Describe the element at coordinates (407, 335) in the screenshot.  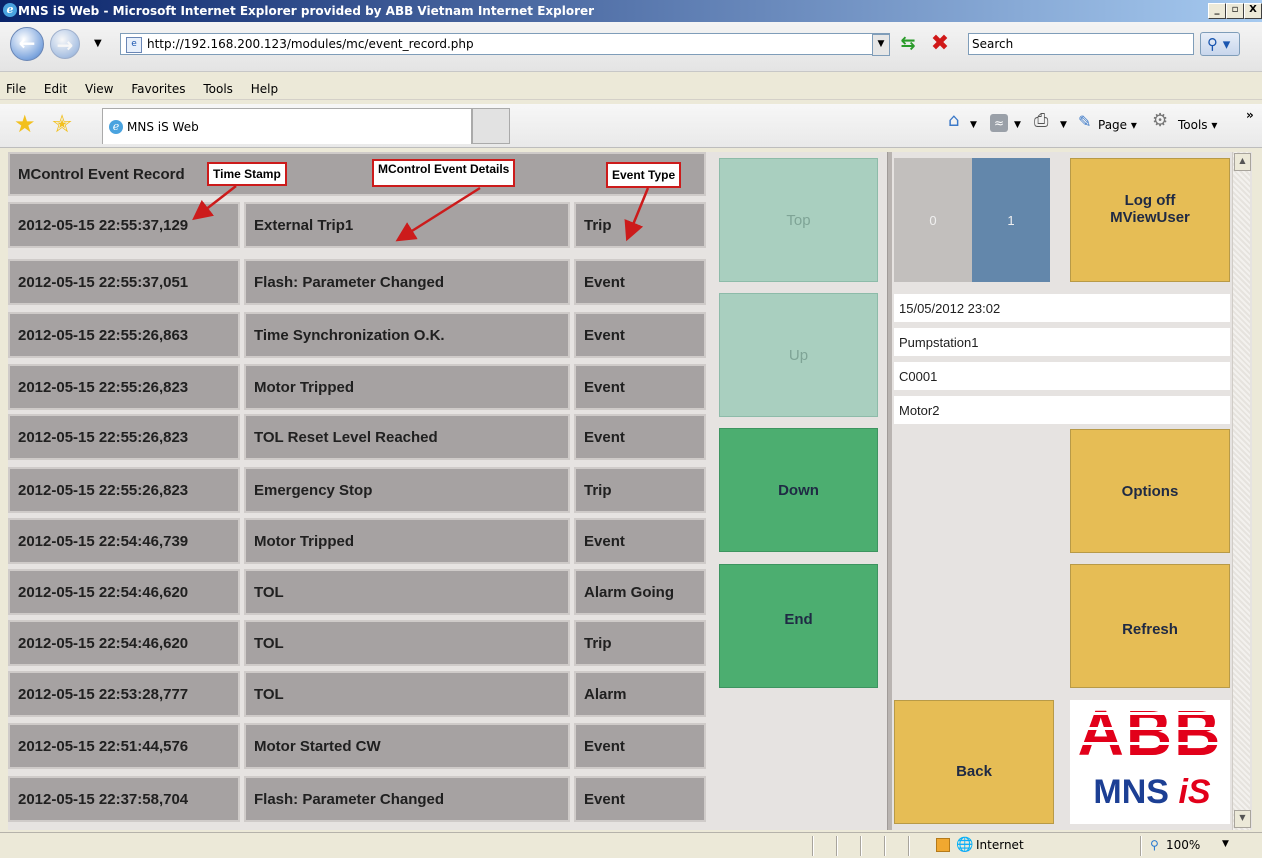
I see `event-details-cell: Time Synchronization O.K.` at that location.